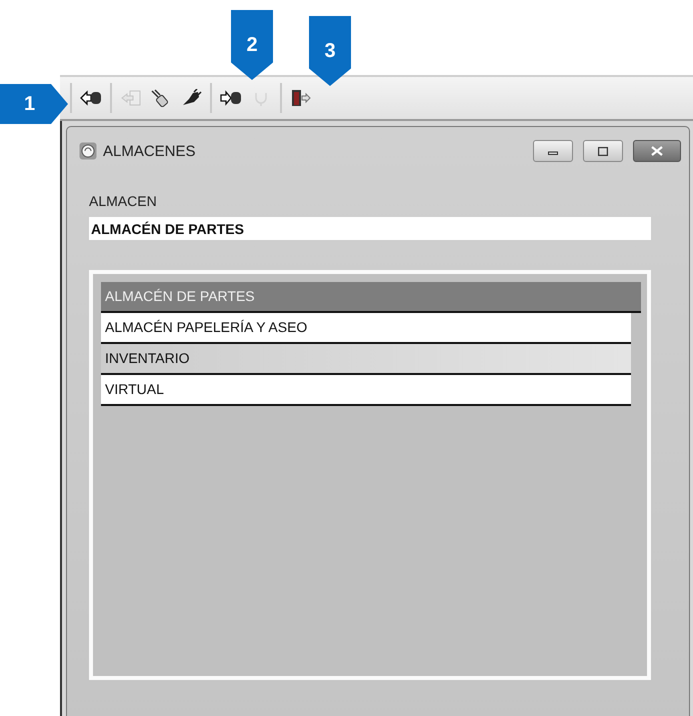 The image size is (693, 716). I want to click on arrow-left-icon, so click(91, 98).